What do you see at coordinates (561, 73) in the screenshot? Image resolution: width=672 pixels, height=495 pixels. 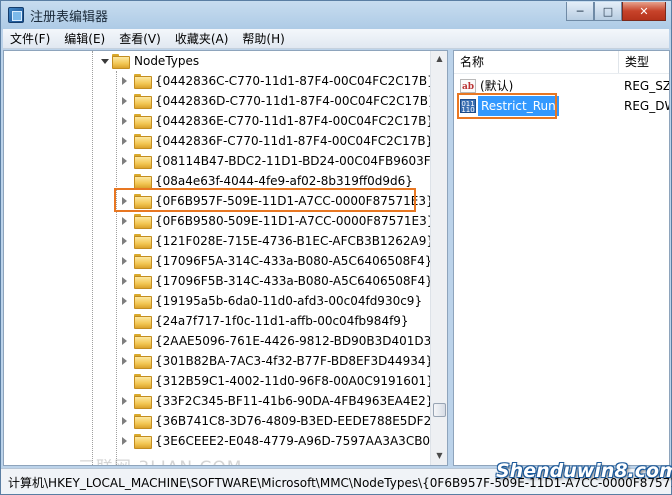 I see `header-divider` at bounding box center [561, 73].